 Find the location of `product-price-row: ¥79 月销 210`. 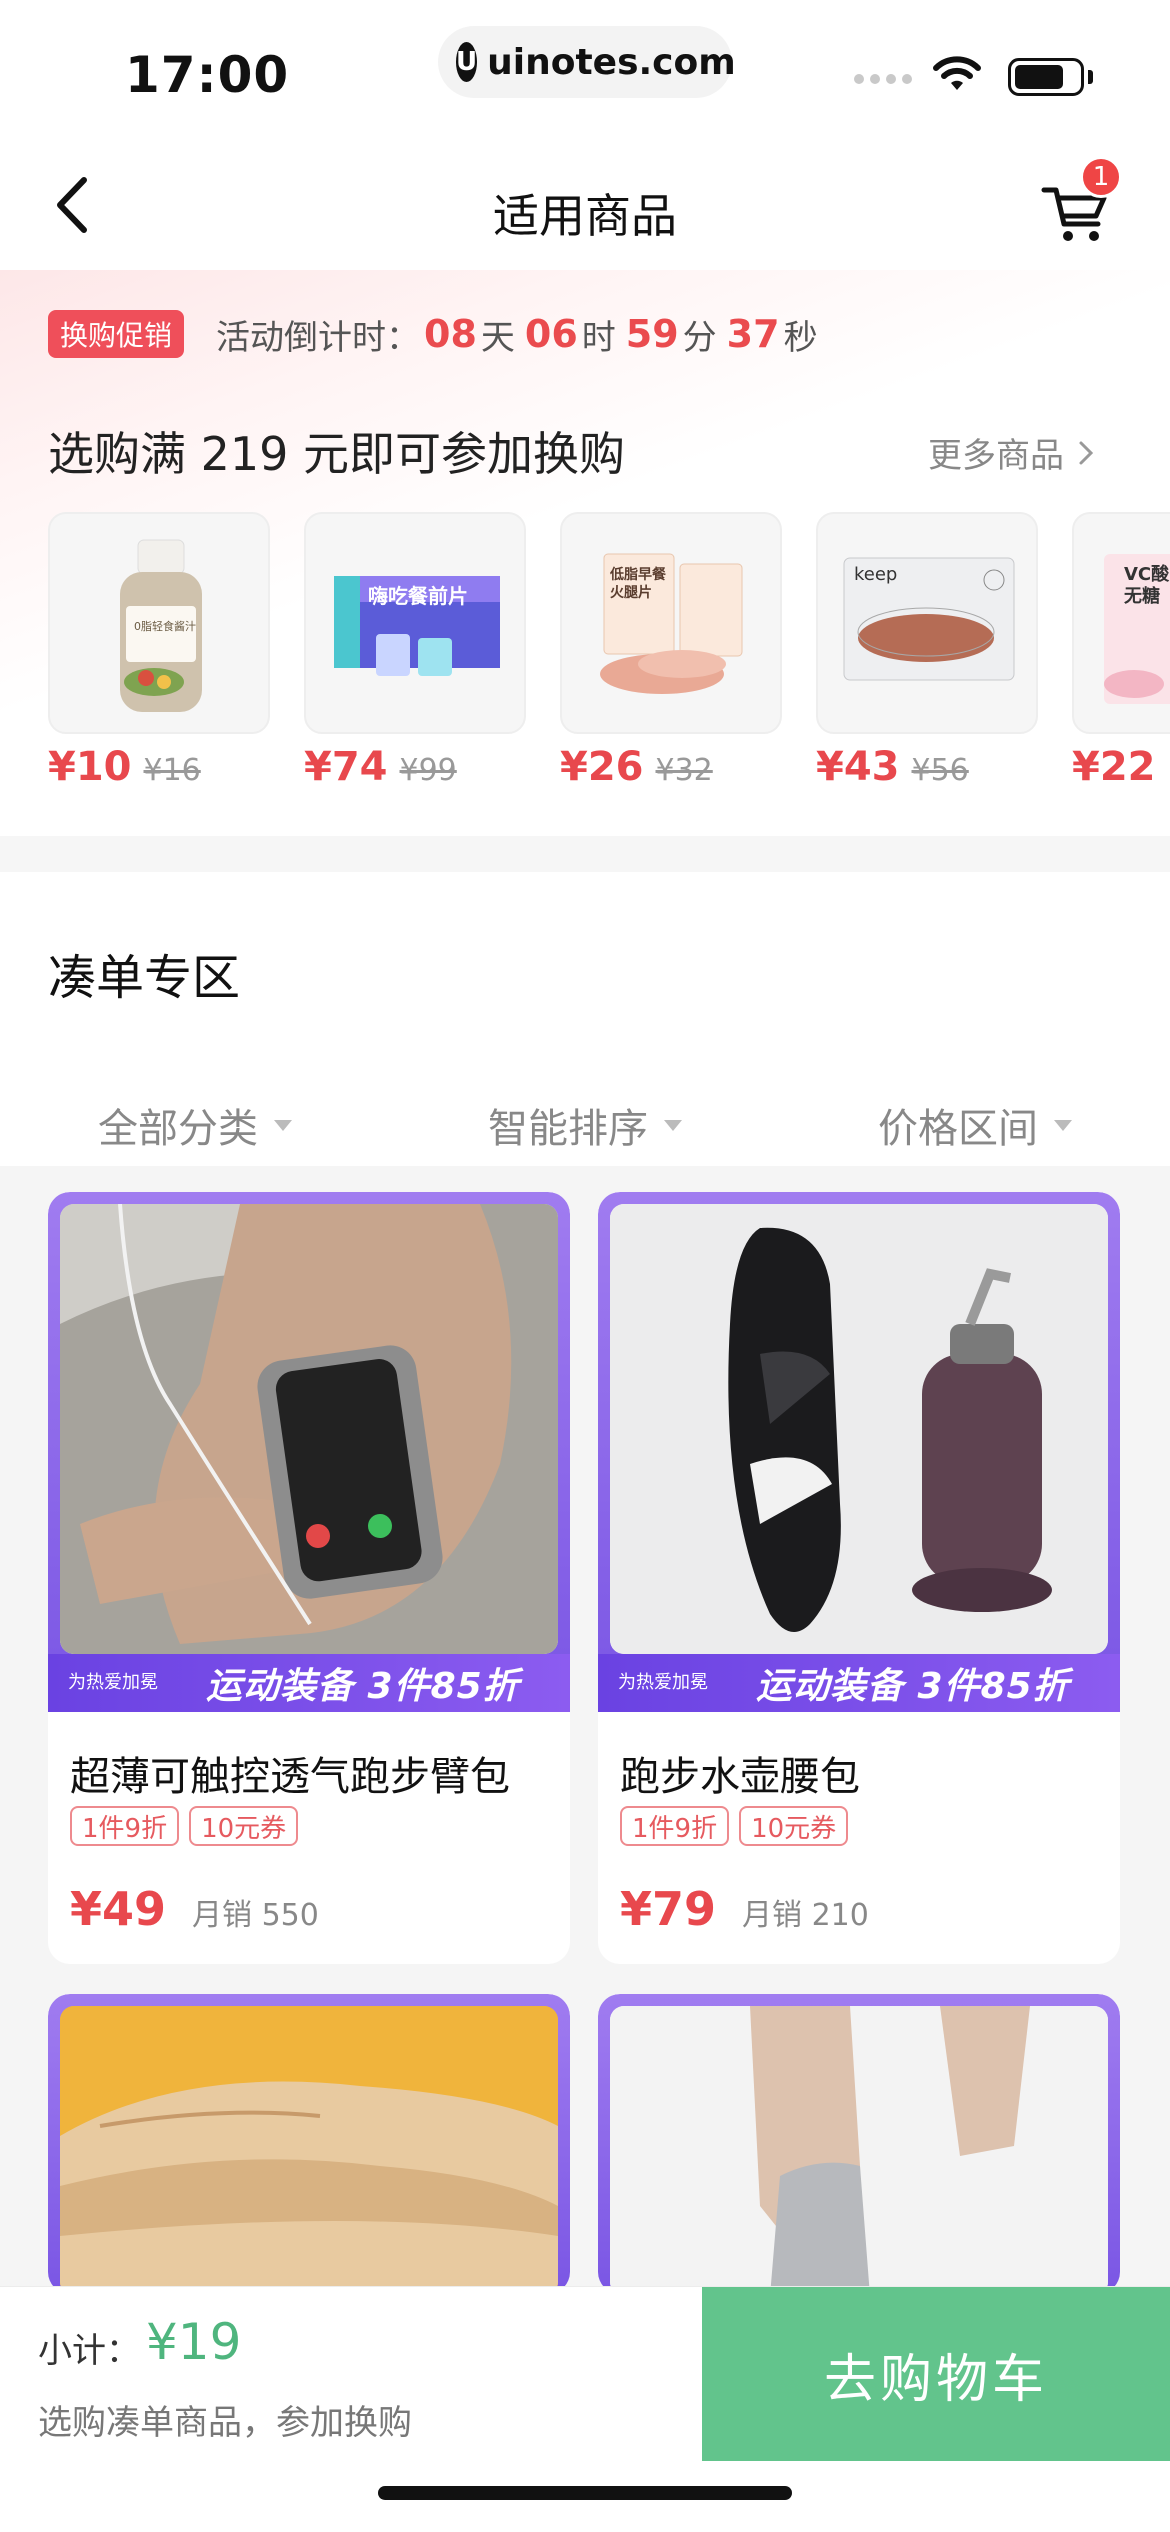

product-price-row: ¥79 月销 210 is located at coordinates (744, 1909).